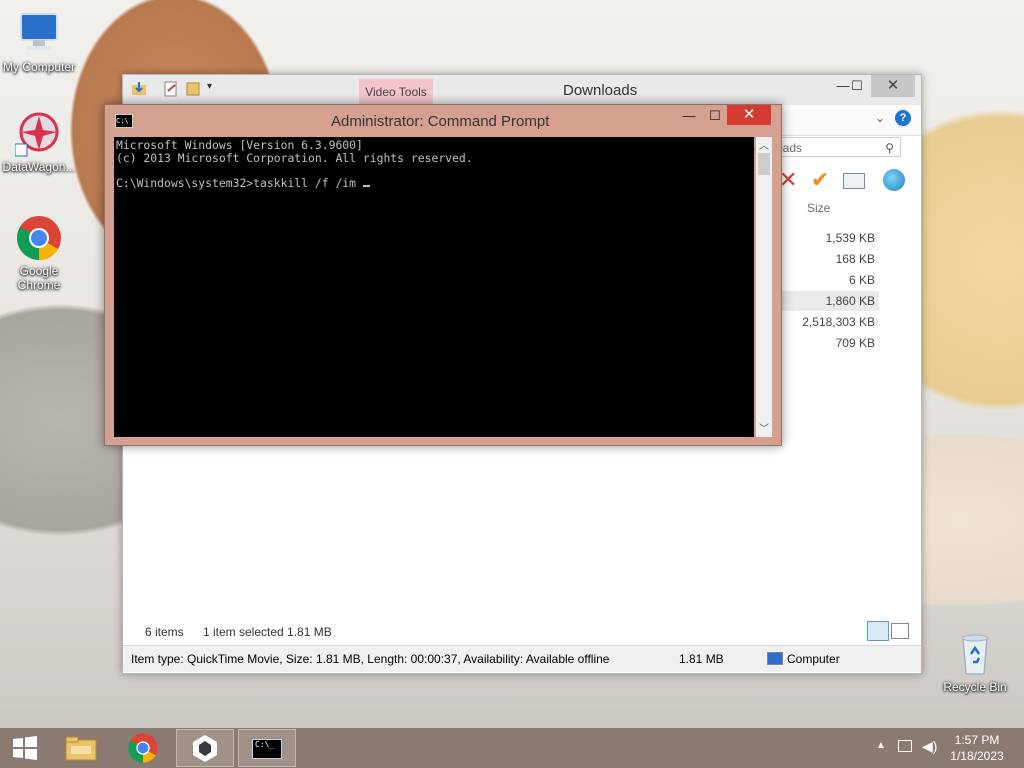 The image size is (1024, 768). I want to click on table-row: 1,539 KB, so click(825, 238).